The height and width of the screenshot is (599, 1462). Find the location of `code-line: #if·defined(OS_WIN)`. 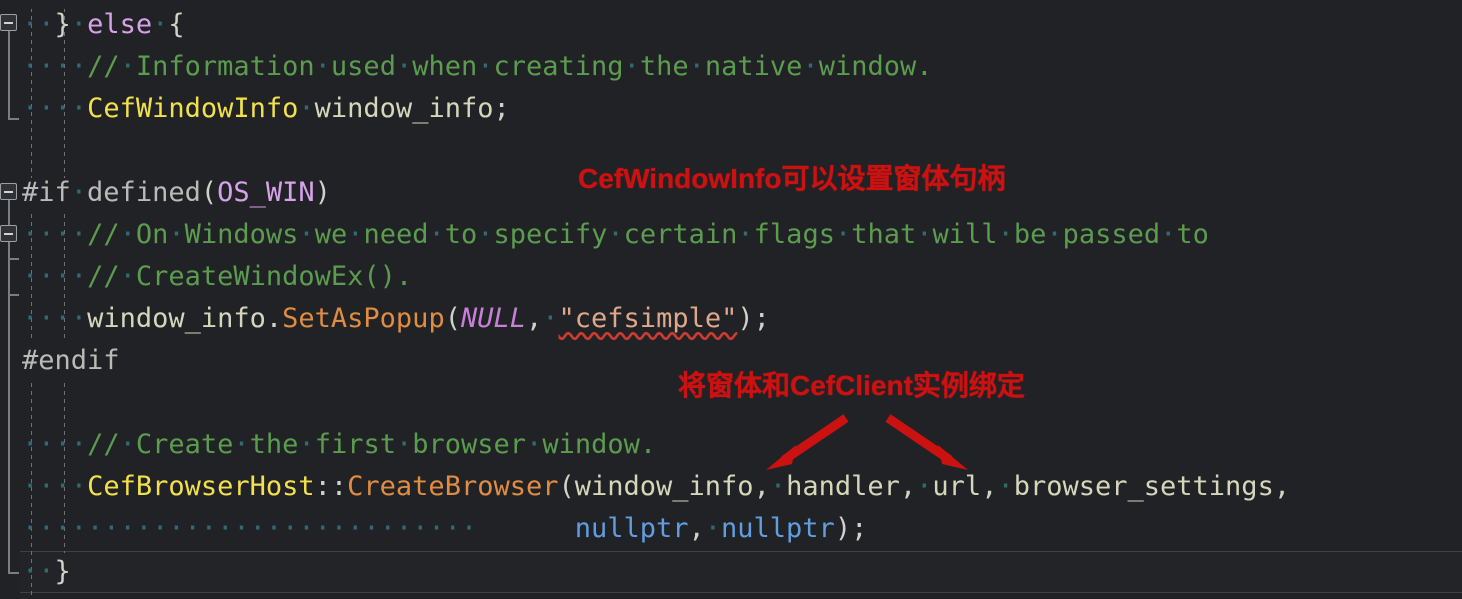

code-line: #if·defined(OS_WIN) is located at coordinates (165, 193).